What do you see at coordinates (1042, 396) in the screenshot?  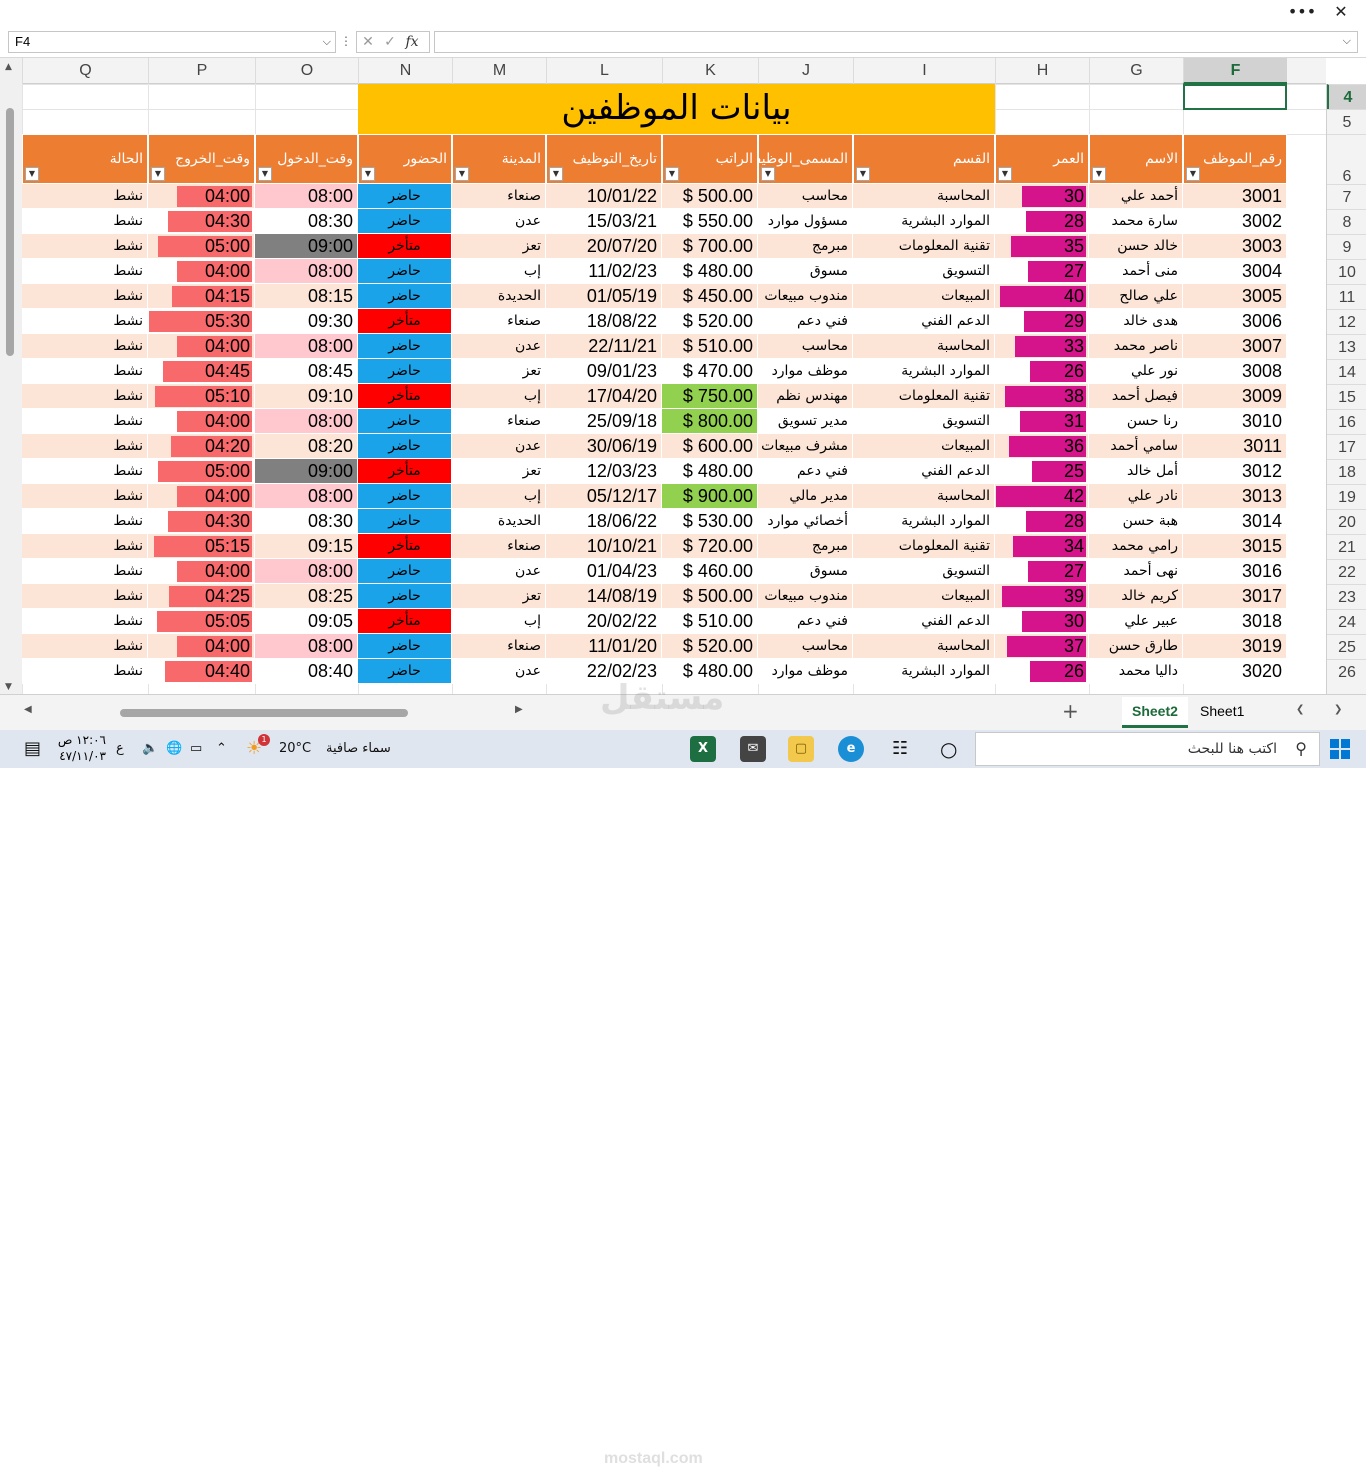 I see `age: 38` at bounding box center [1042, 396].